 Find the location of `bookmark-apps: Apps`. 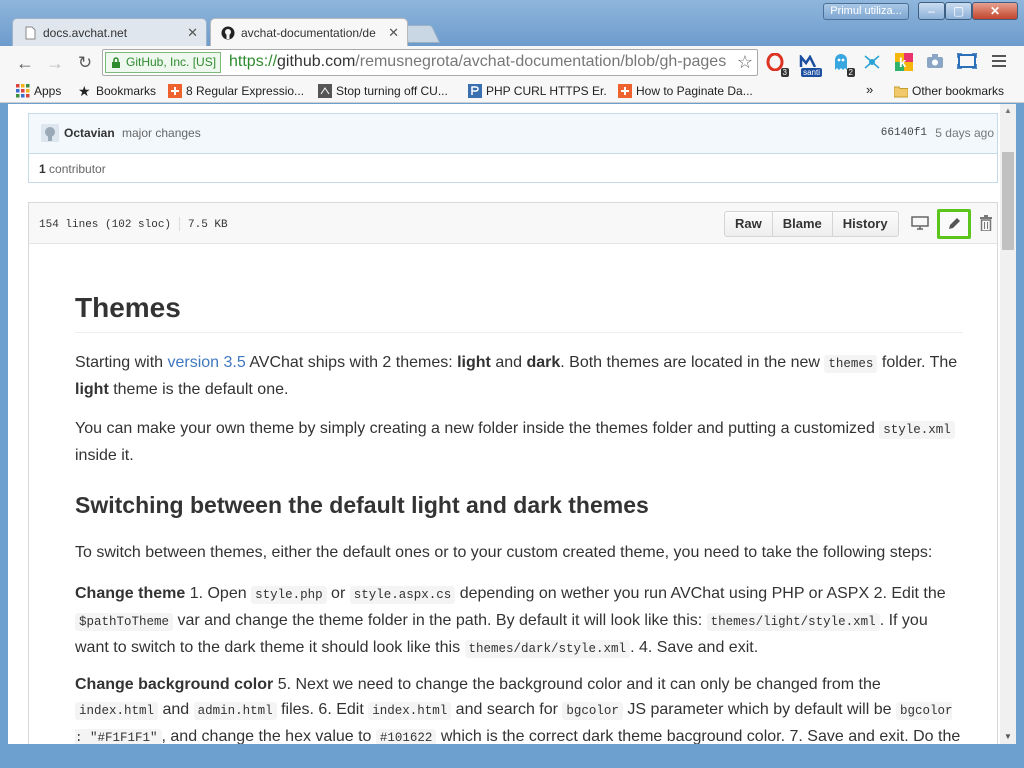

bookmark-apps: Apps is located at coordinates (44, 91).